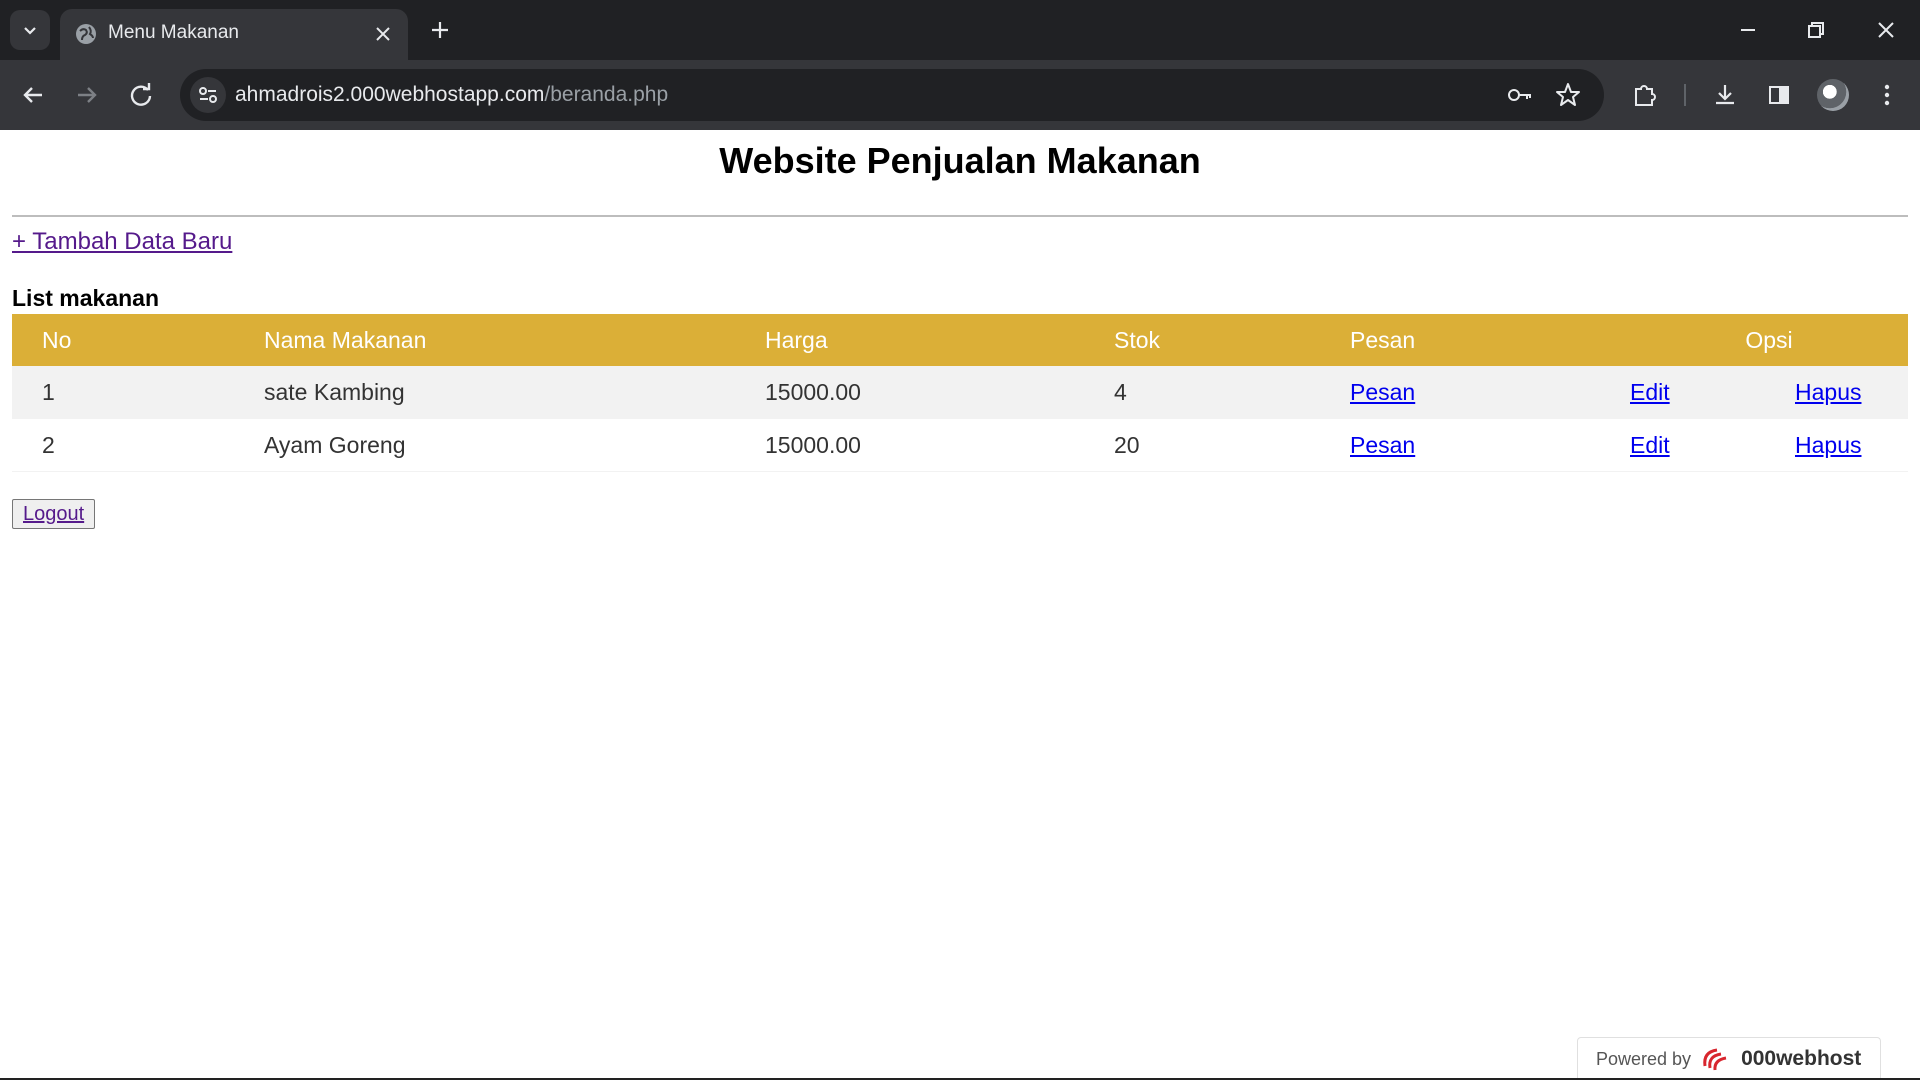 This screenshot has width=1920, height=1080. I want to click on page-title: Website Penjualan Makanan, so click(960, 160).